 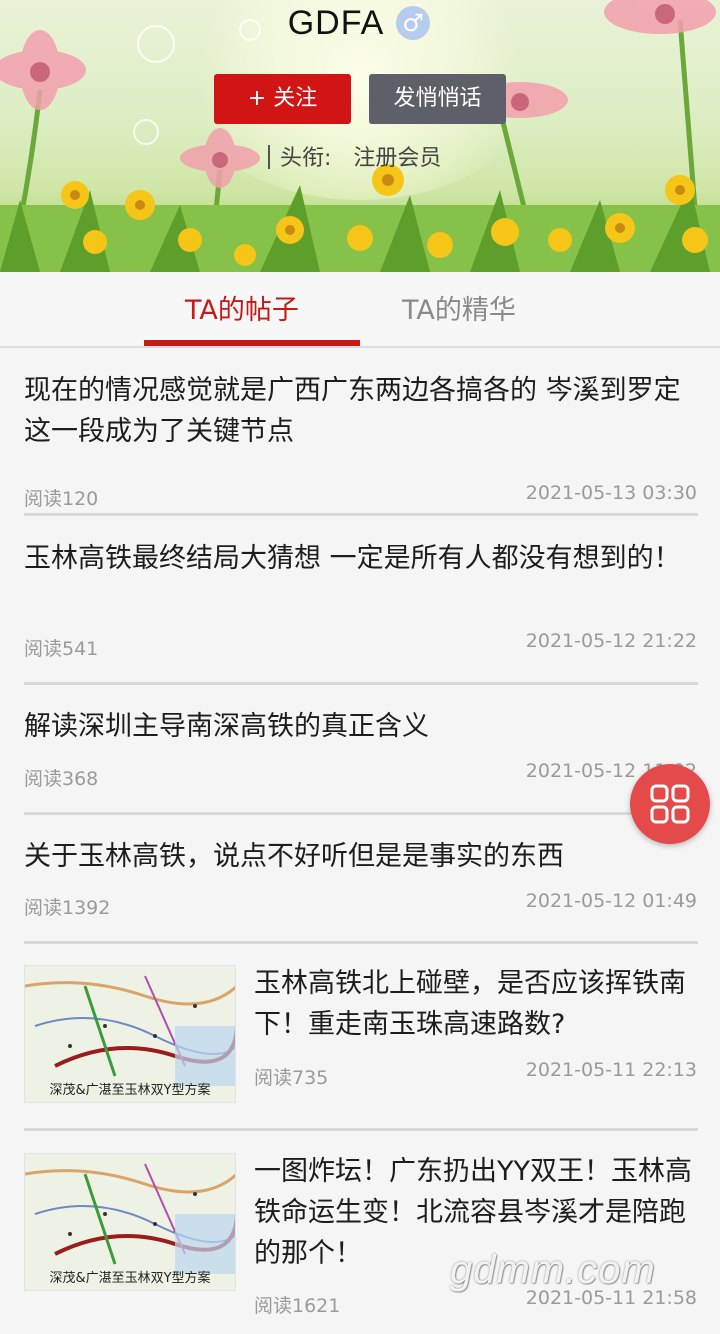 What do you see at coordinates (61, 499) in the screenshot?
I see `post-read-count: 阅读120` at bounding box center [61, 499].